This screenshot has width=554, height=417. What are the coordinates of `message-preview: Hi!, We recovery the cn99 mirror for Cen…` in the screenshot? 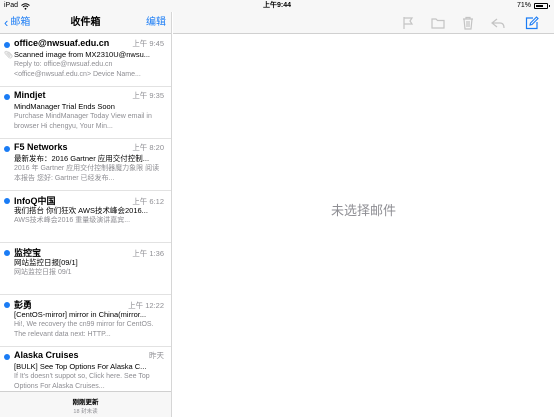 It's located at (84, 329).